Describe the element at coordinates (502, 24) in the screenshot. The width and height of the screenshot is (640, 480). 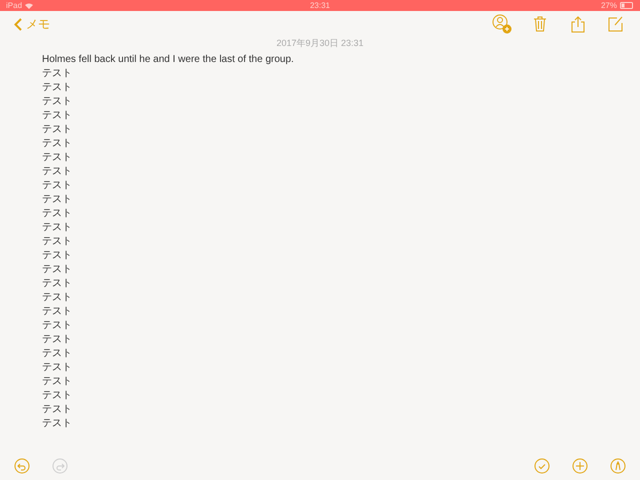
I see `add-person-button` at that location.